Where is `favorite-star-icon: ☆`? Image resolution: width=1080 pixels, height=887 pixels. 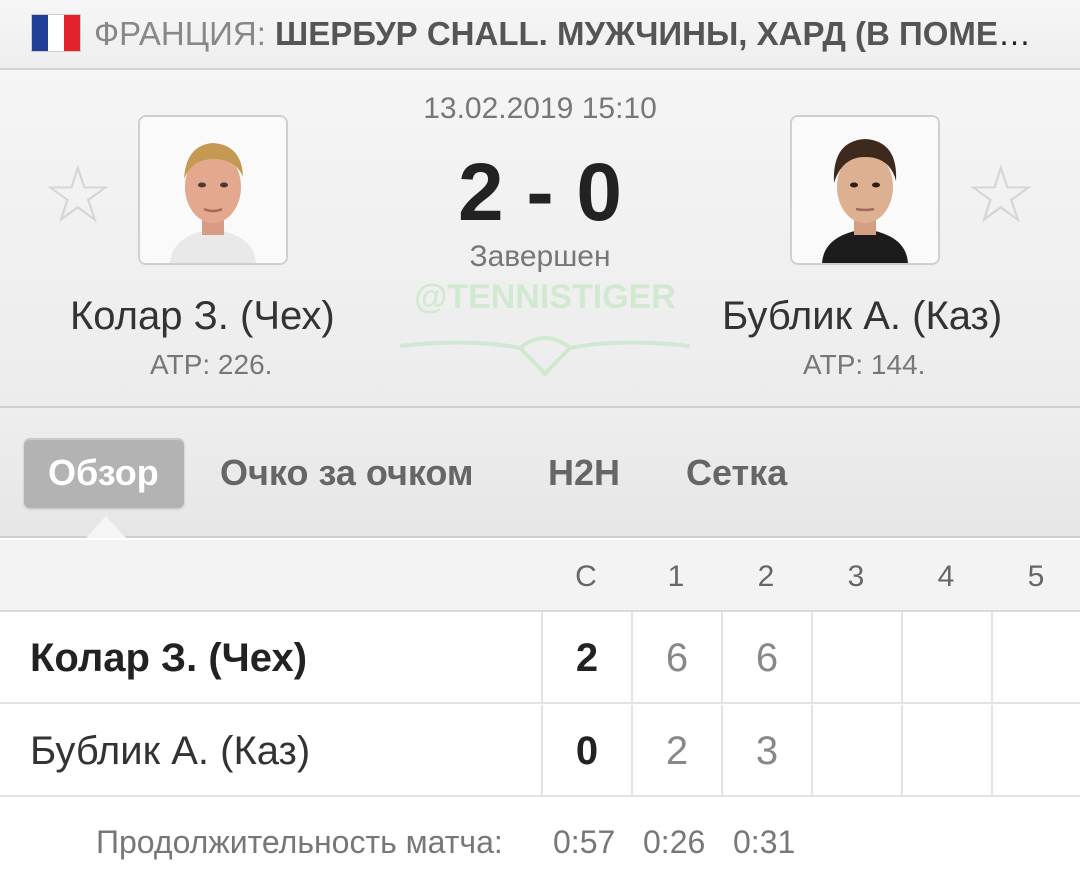
favorite-star-icon: ☆ is located at coordinates (1001, 195).